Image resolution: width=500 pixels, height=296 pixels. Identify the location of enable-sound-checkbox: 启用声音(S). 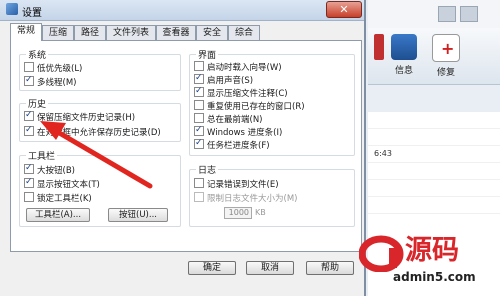
(224, 79).